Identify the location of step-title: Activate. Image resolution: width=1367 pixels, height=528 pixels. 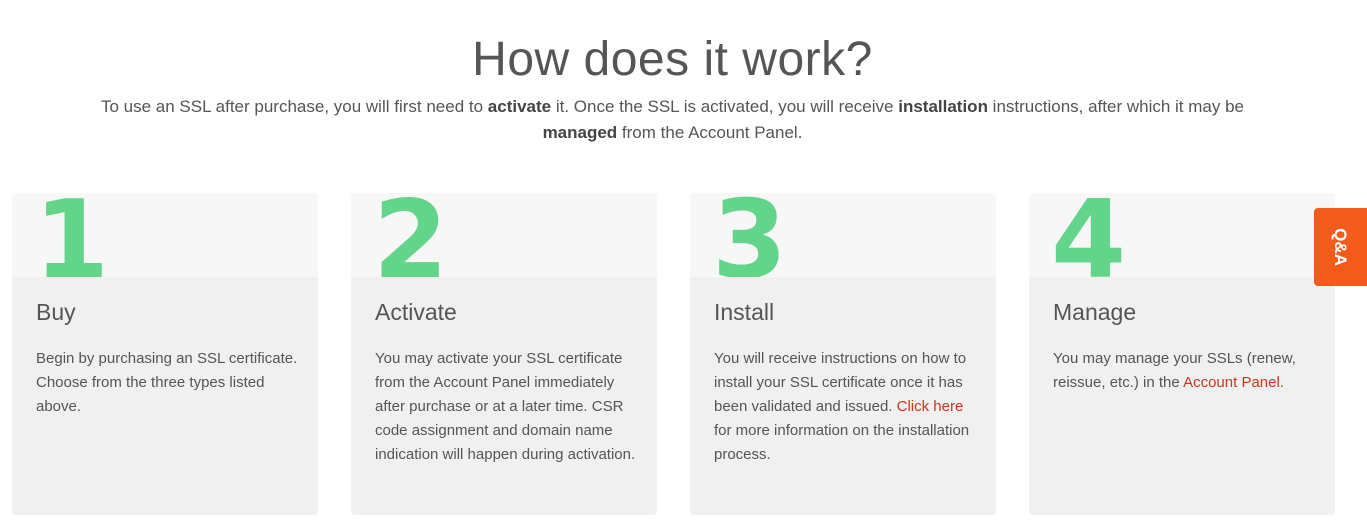
(416, 312).